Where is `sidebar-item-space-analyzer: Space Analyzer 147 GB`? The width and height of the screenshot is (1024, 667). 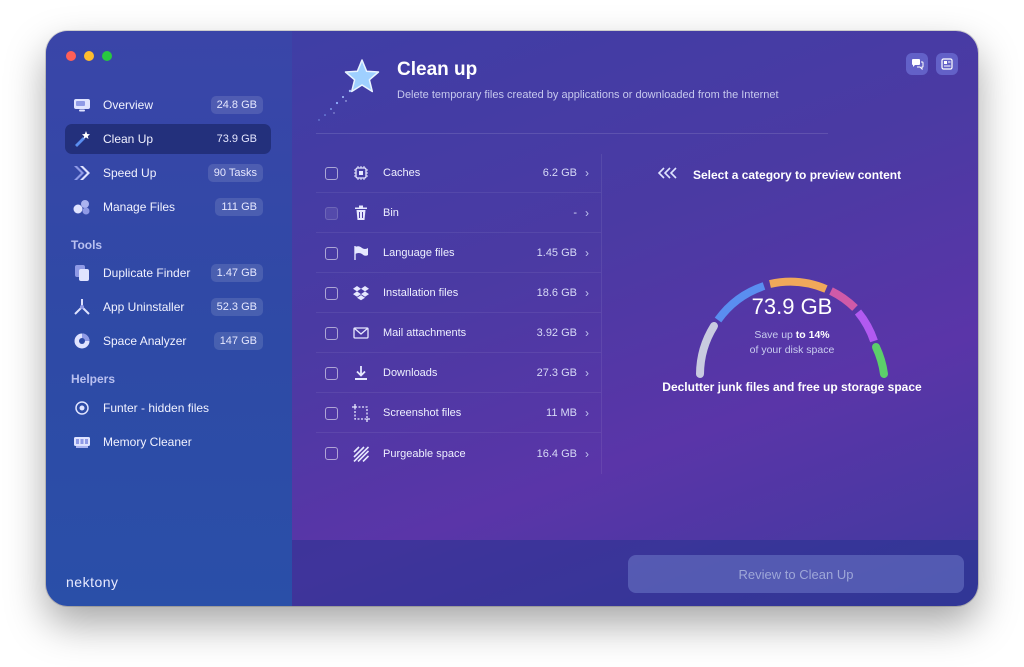 sidebar-item-space-analyzer: Space Analyzer 147 GB is located at coordinates (168, 341).